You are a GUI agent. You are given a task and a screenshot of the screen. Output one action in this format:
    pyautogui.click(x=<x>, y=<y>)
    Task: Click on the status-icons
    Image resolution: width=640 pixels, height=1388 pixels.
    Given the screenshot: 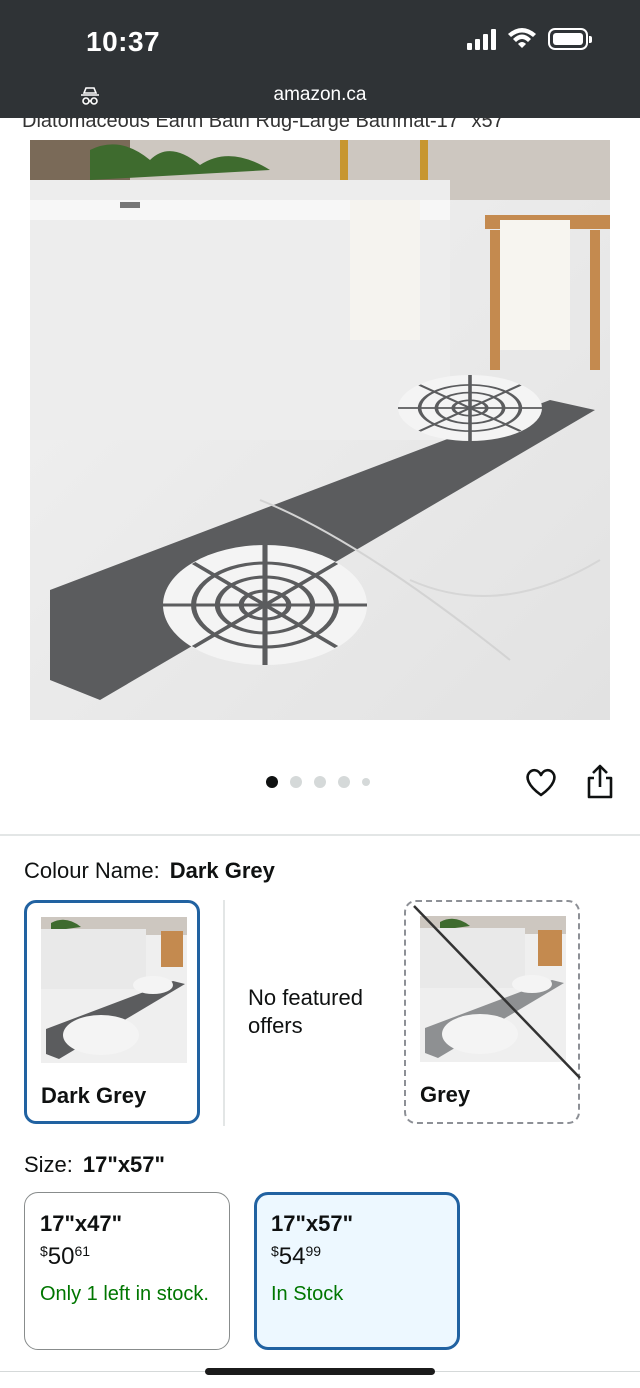 What is the action you would take?
    pyautogui.click(x=529, y=39)
    